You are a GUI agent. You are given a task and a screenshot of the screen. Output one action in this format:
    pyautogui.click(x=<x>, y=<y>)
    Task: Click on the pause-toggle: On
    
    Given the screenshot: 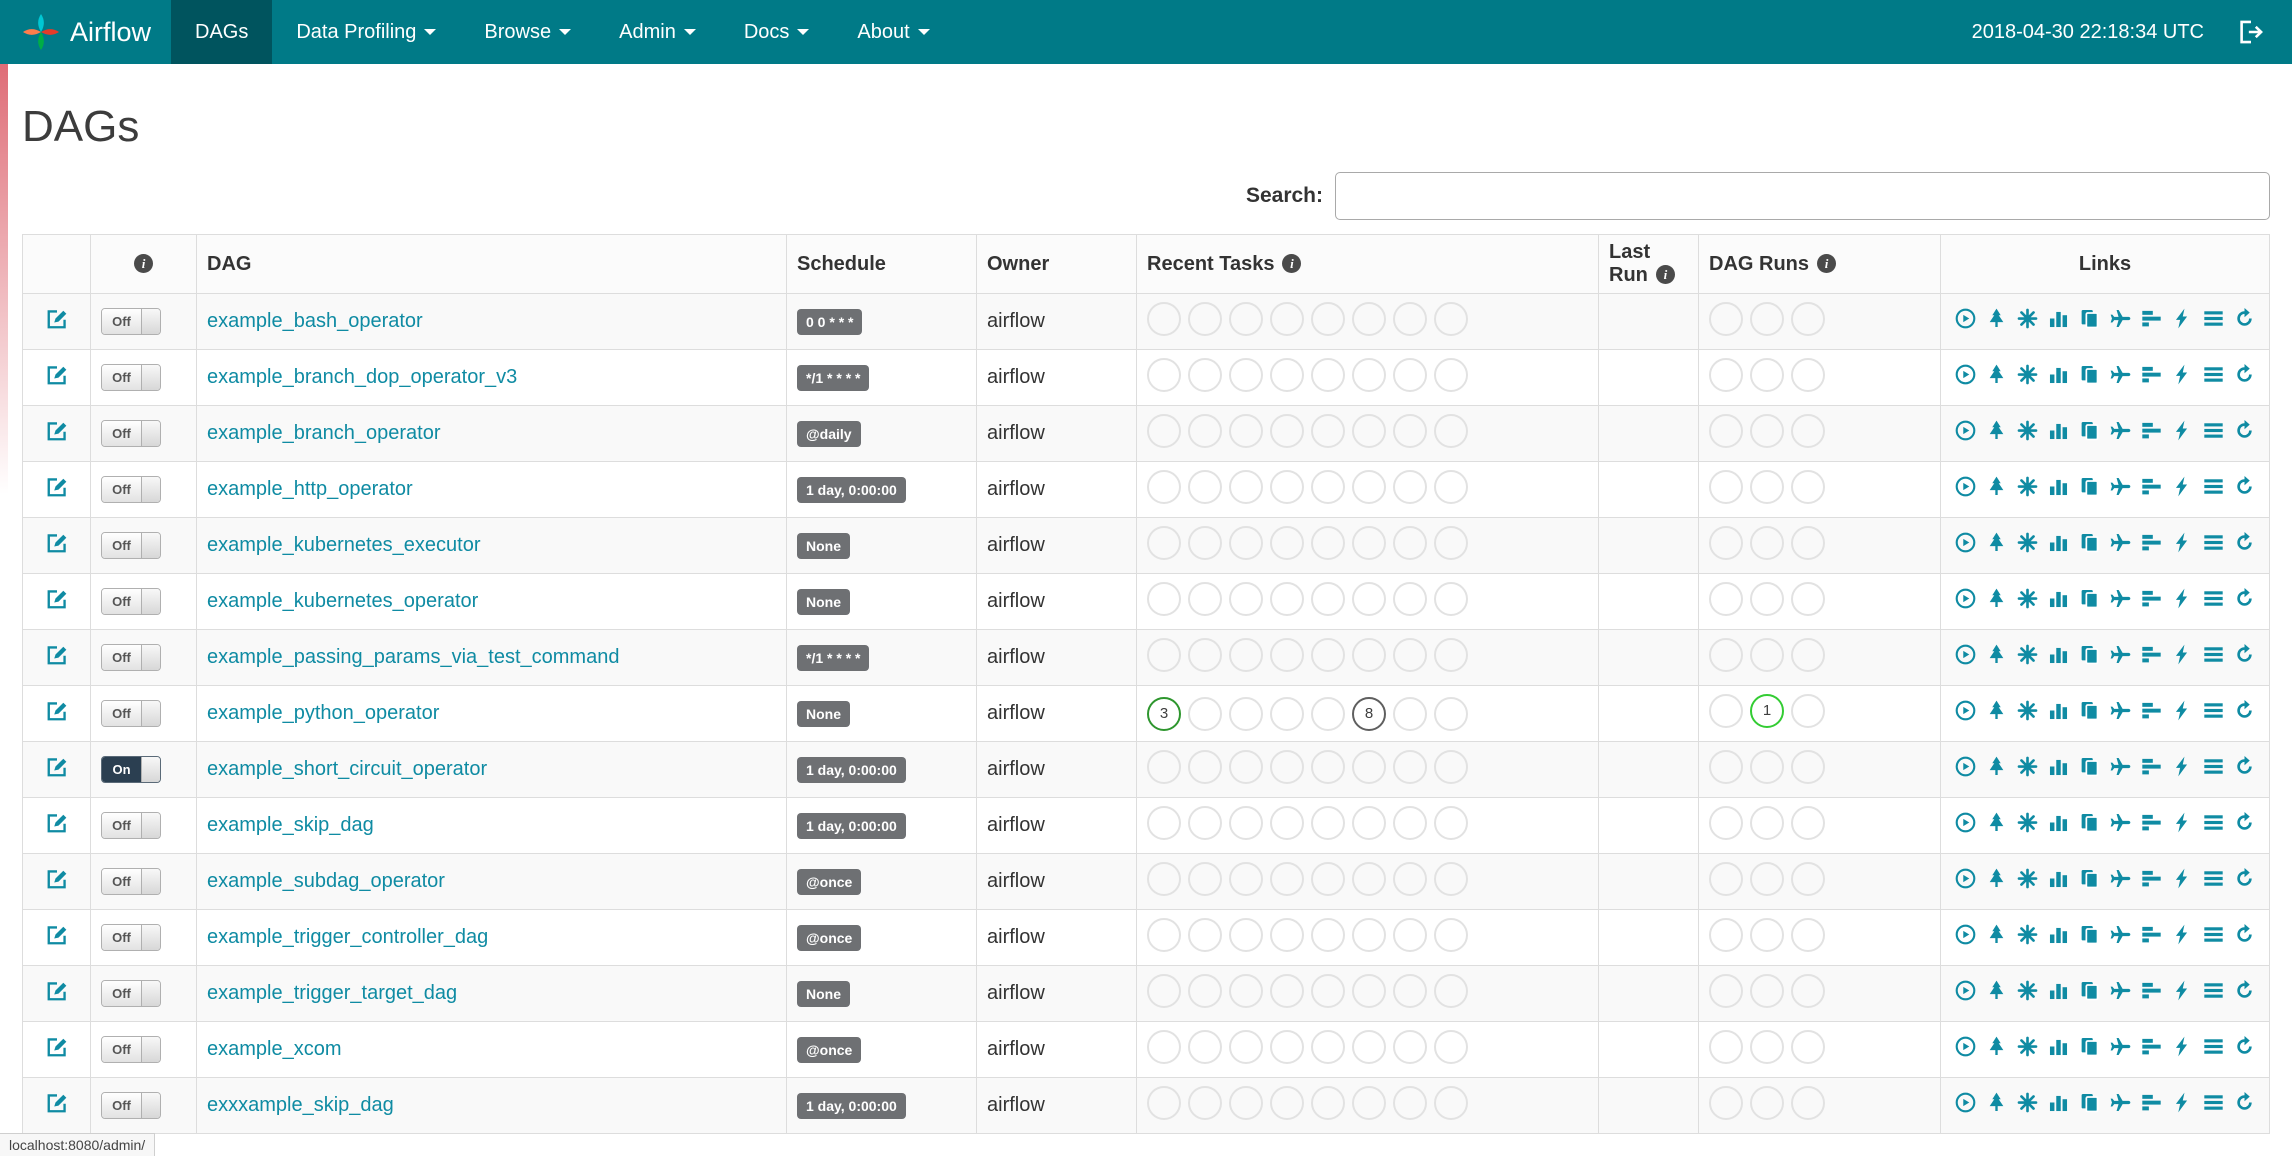 What is the action you would take?
    pyautogui.click(x=131, y=769)
    